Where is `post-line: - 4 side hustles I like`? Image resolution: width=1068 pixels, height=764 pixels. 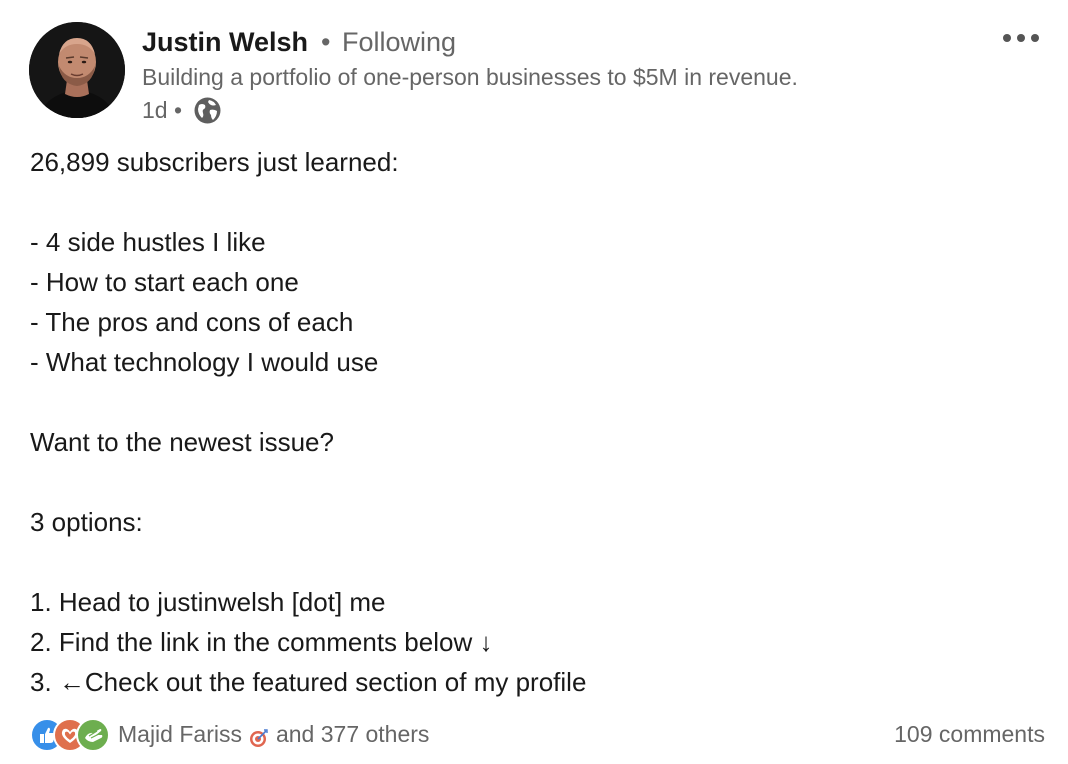
post-line: - 4 side hustles I like is located at coordinates (148, 242).